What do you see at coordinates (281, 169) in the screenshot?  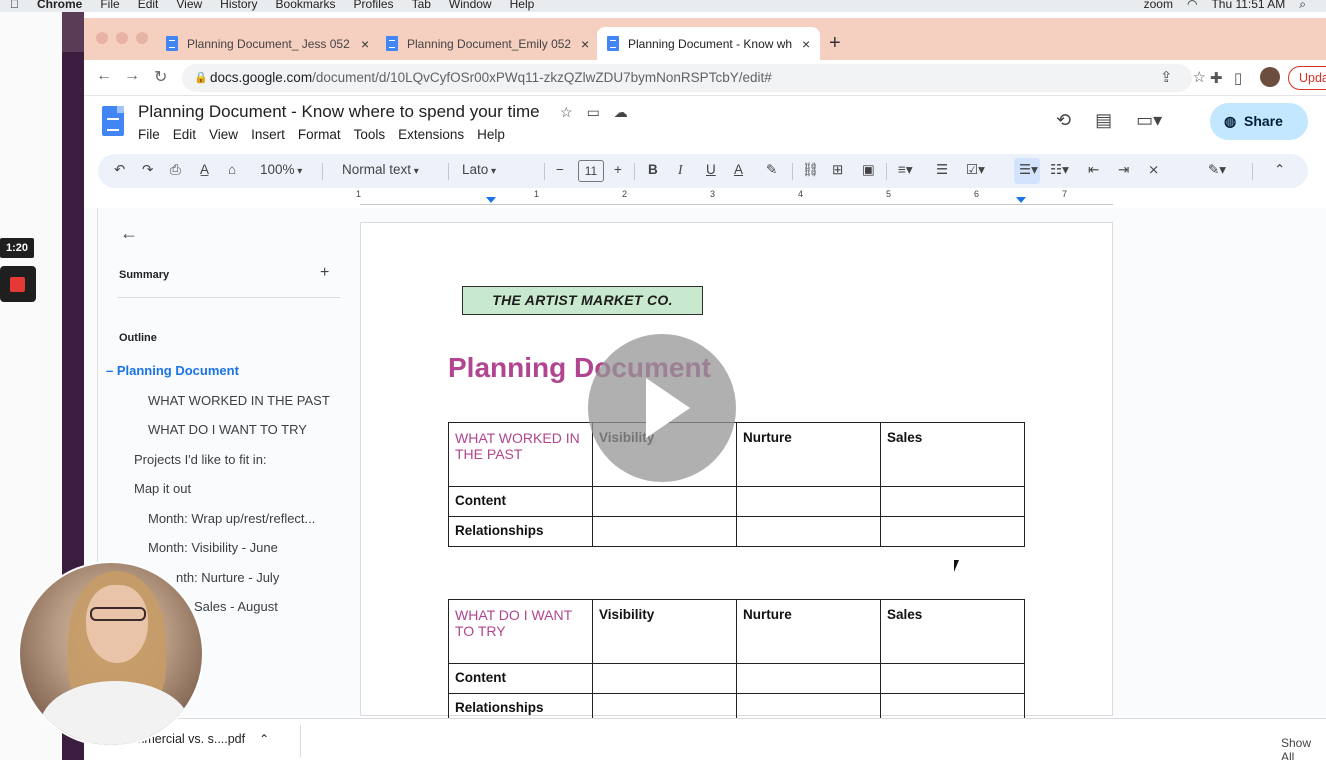 I see `zoom-select: 100%` at bounding box center [281, 169].